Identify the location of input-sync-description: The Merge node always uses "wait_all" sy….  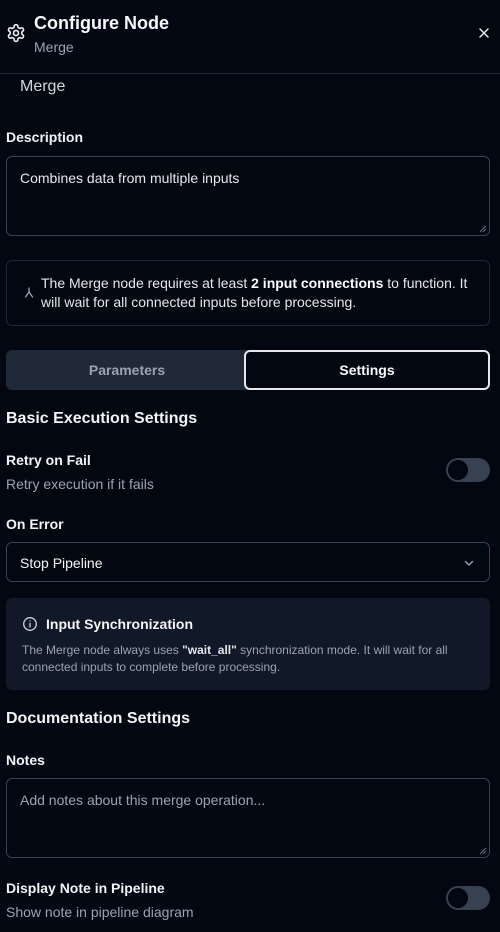
(235, 658).